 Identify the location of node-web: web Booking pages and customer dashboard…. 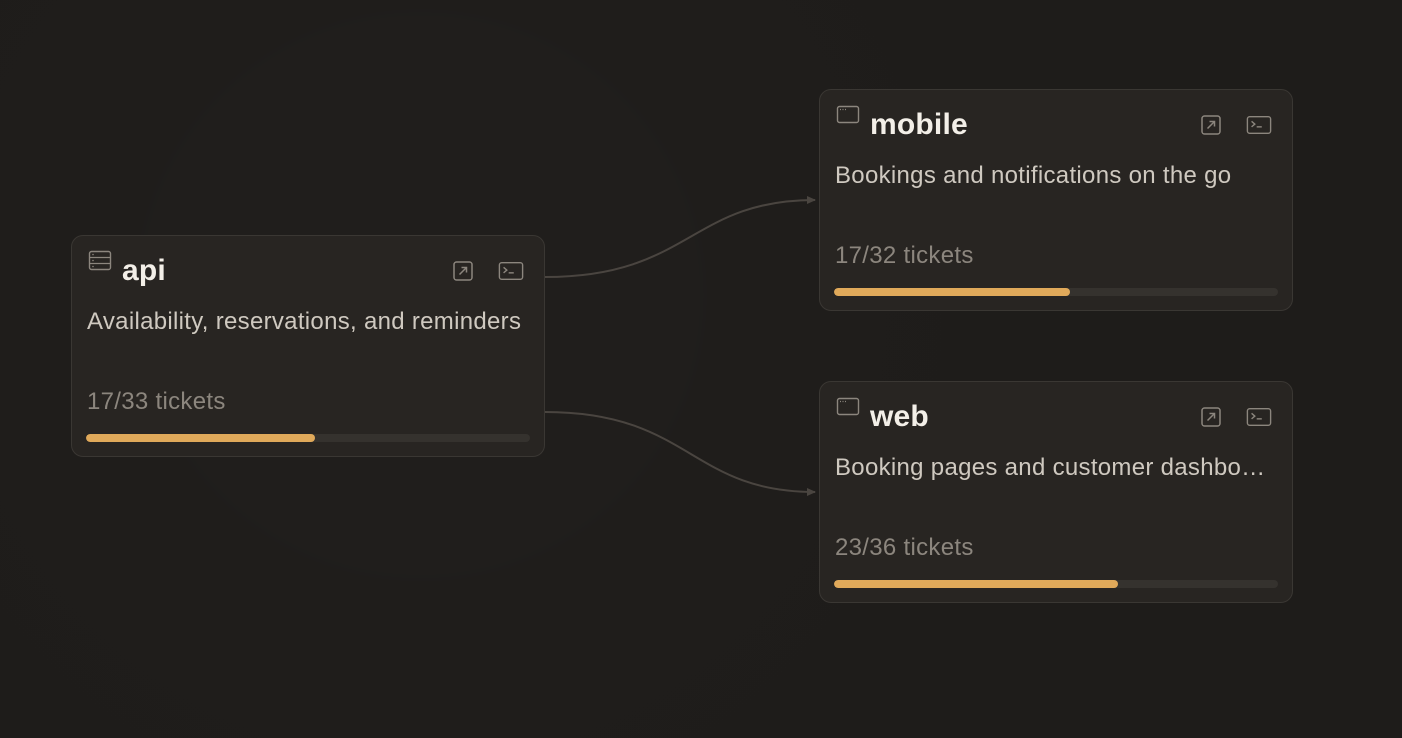
(1056, 492).